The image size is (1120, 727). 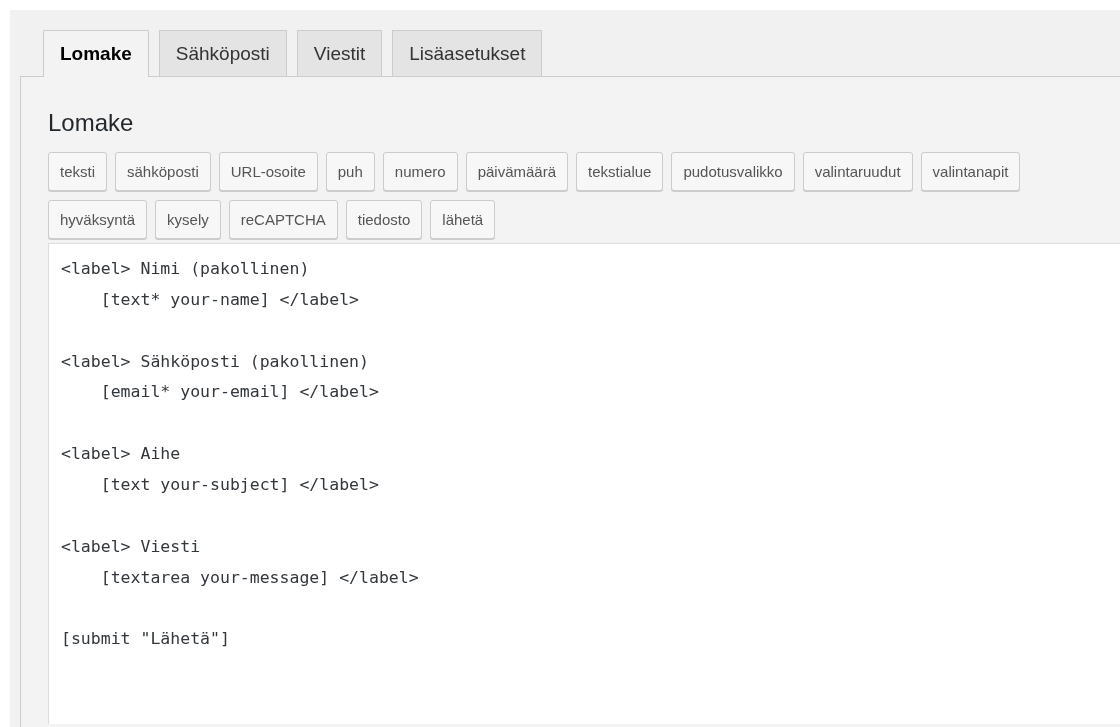 What do you see at coordinates (215, 361) in the screenshot?
I see `code-line: <label> Sähköposti (pakollinen)` at bounding box center [215, 361].